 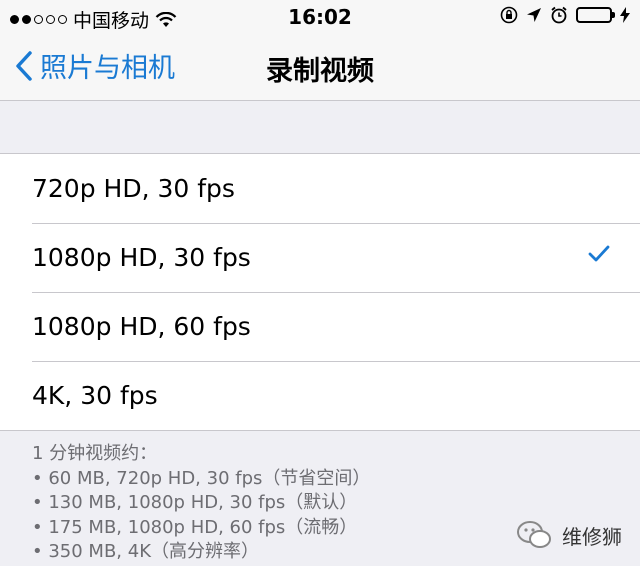 What do you see at coordinates (320, 71) in the screenshot?
I see `page-title: 录制视频` at bounding box center [320, 71].